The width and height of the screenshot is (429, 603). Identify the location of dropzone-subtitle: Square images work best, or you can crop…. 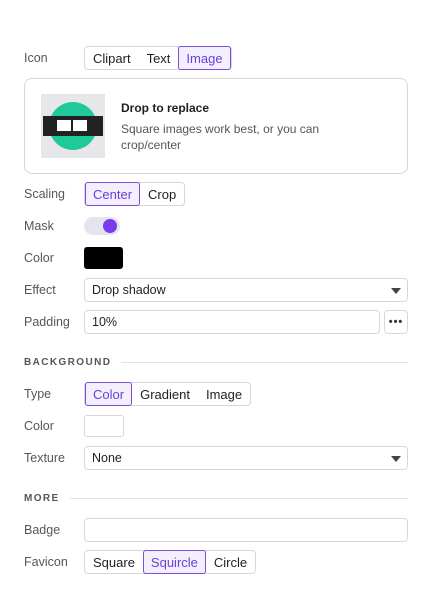
(220, 137).